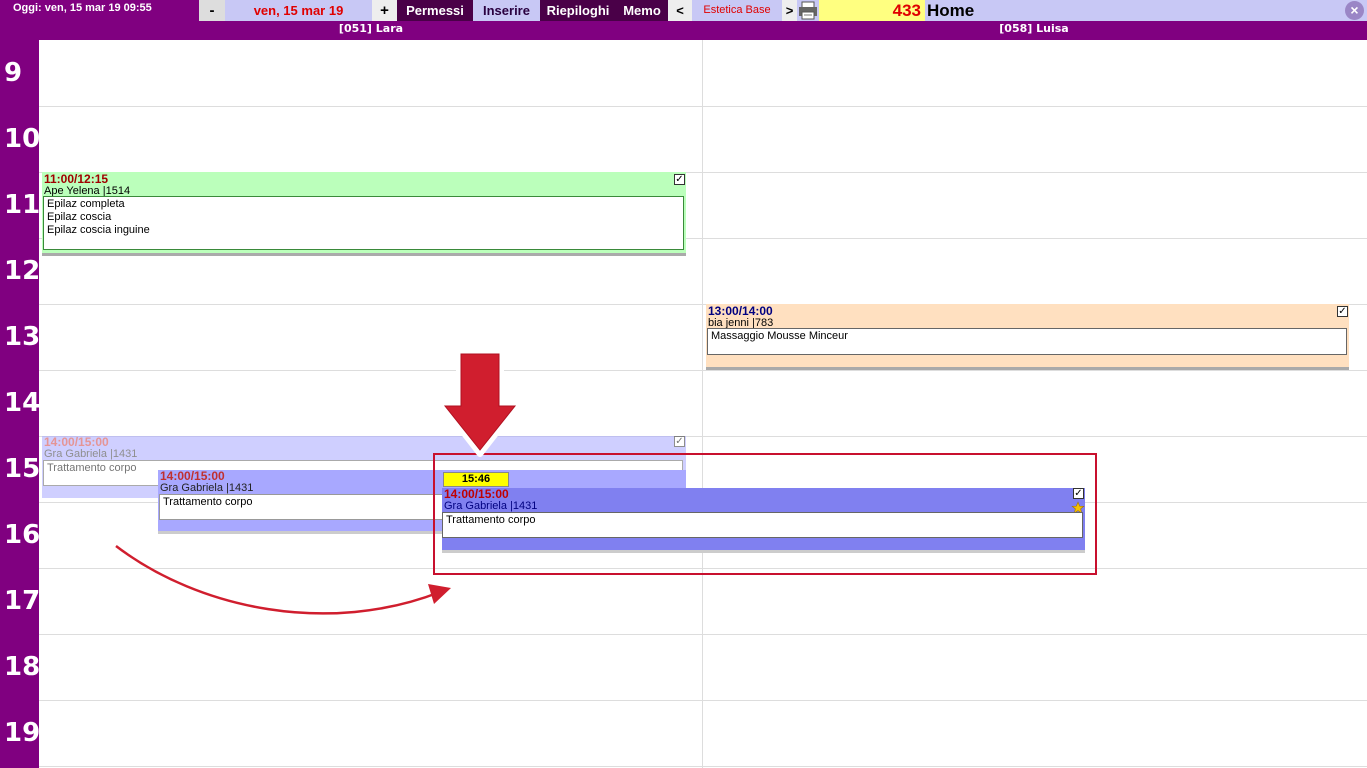 This screenshot has height=768, width=1367. Describe the element at coordinates (13, 73) in the screenshot. I see `hour-label: 9` at that location.